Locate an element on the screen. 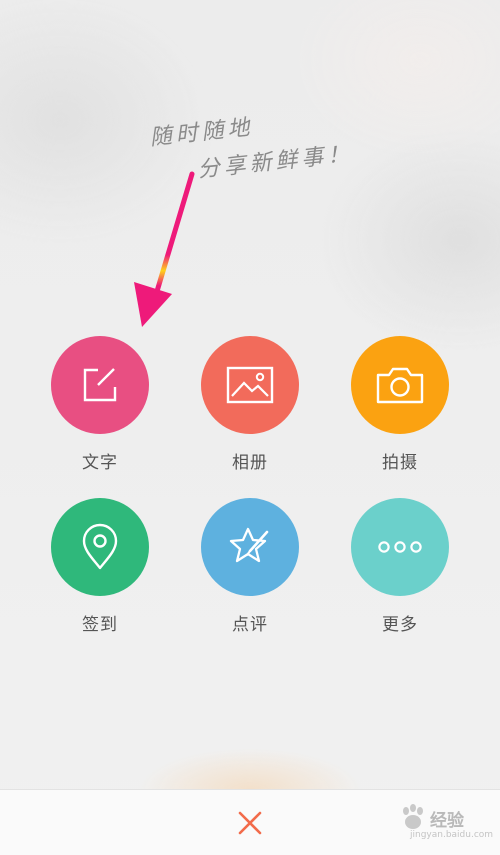  action-checkin-label: 签到 is located at coordinates (100, 625).